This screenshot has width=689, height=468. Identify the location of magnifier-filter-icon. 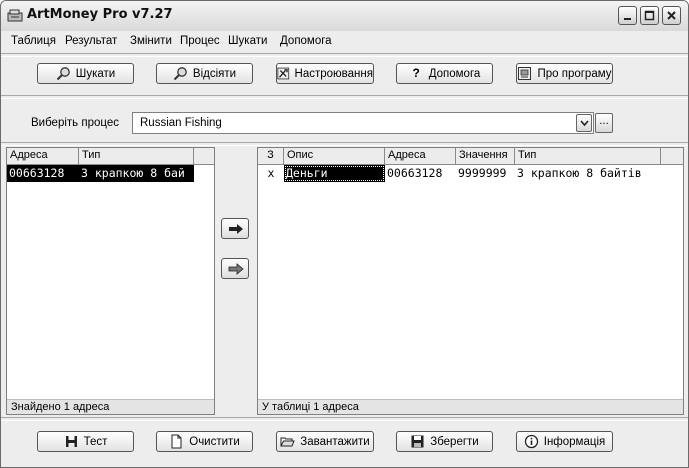
(180, 74).